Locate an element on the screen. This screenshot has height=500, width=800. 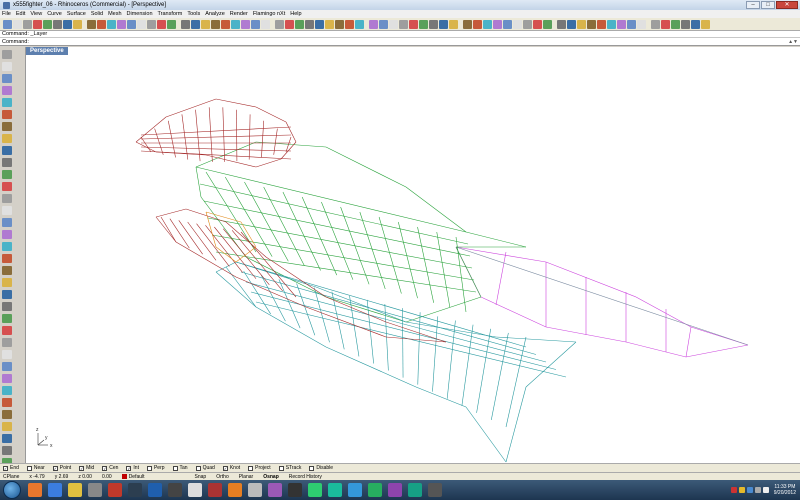
menu-view: View is located at coordinates (36, 14).